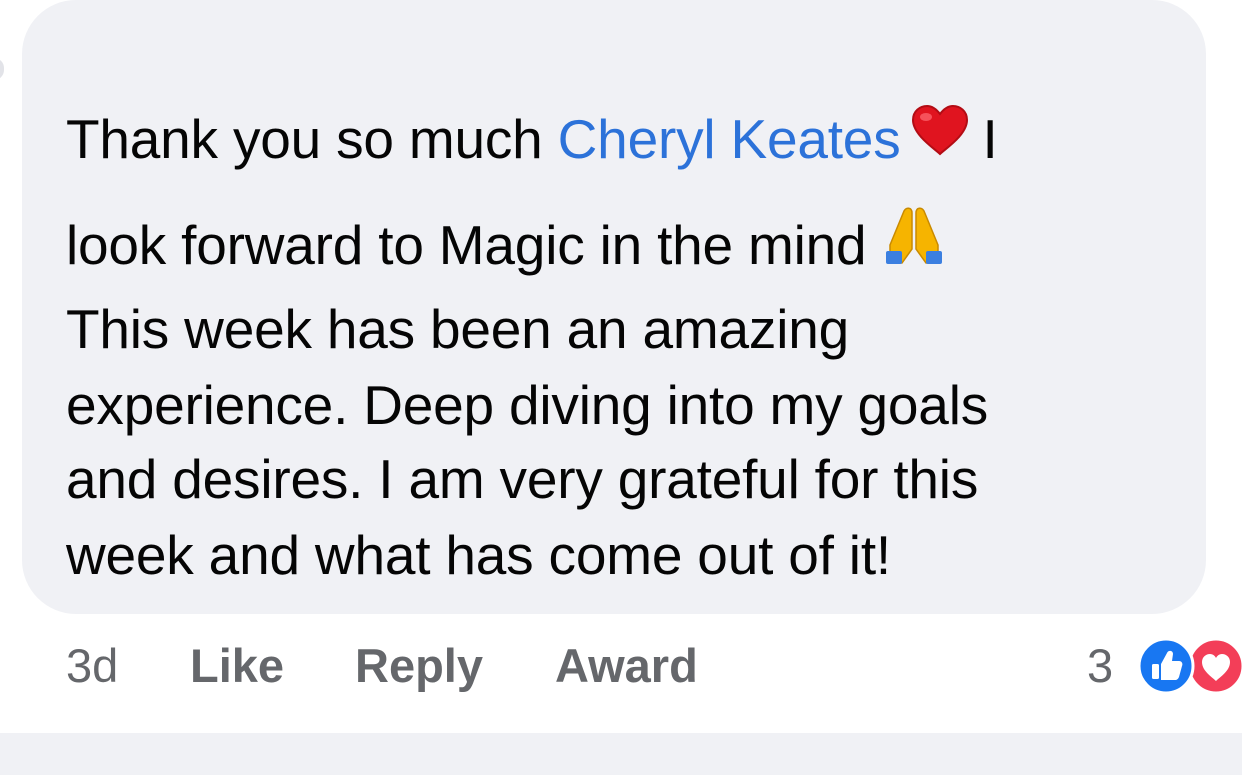 The width and height of the screenshot is (1242, 775). What do you see at coordinates (312, 139) in the screenshot?
I see `comment-text-prefix: Thank you so much` at bounding box center [312, 139].